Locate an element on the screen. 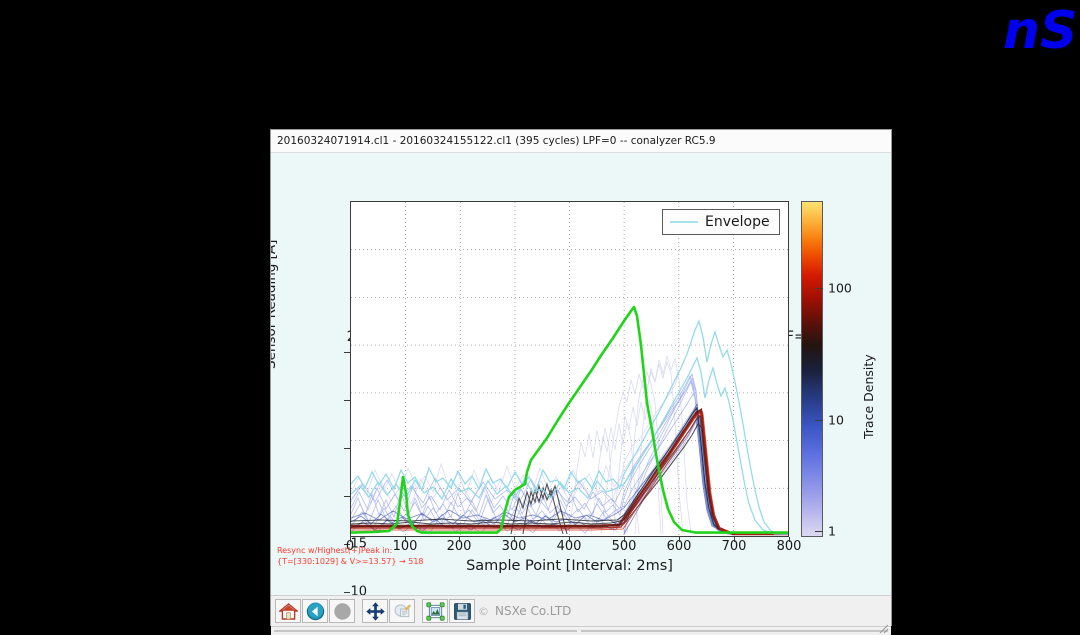 Image resolution: width=1080 pixels, height=635 pixels. status-panel-left is located at coordinates (425, 631).